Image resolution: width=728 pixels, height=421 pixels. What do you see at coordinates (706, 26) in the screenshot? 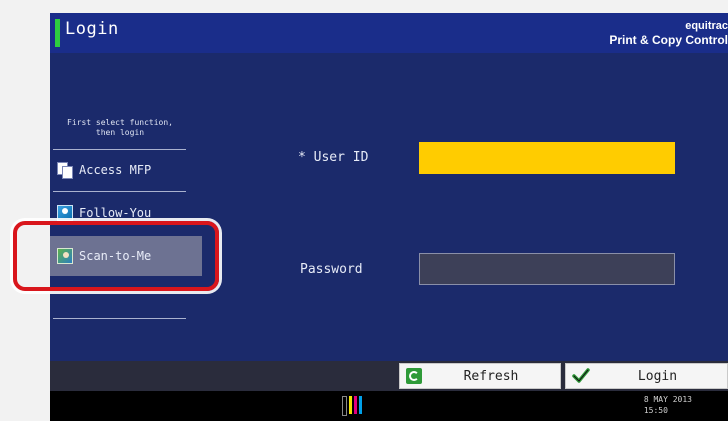
I see `brand-name: equitrac` at bounding box center [706, 26].